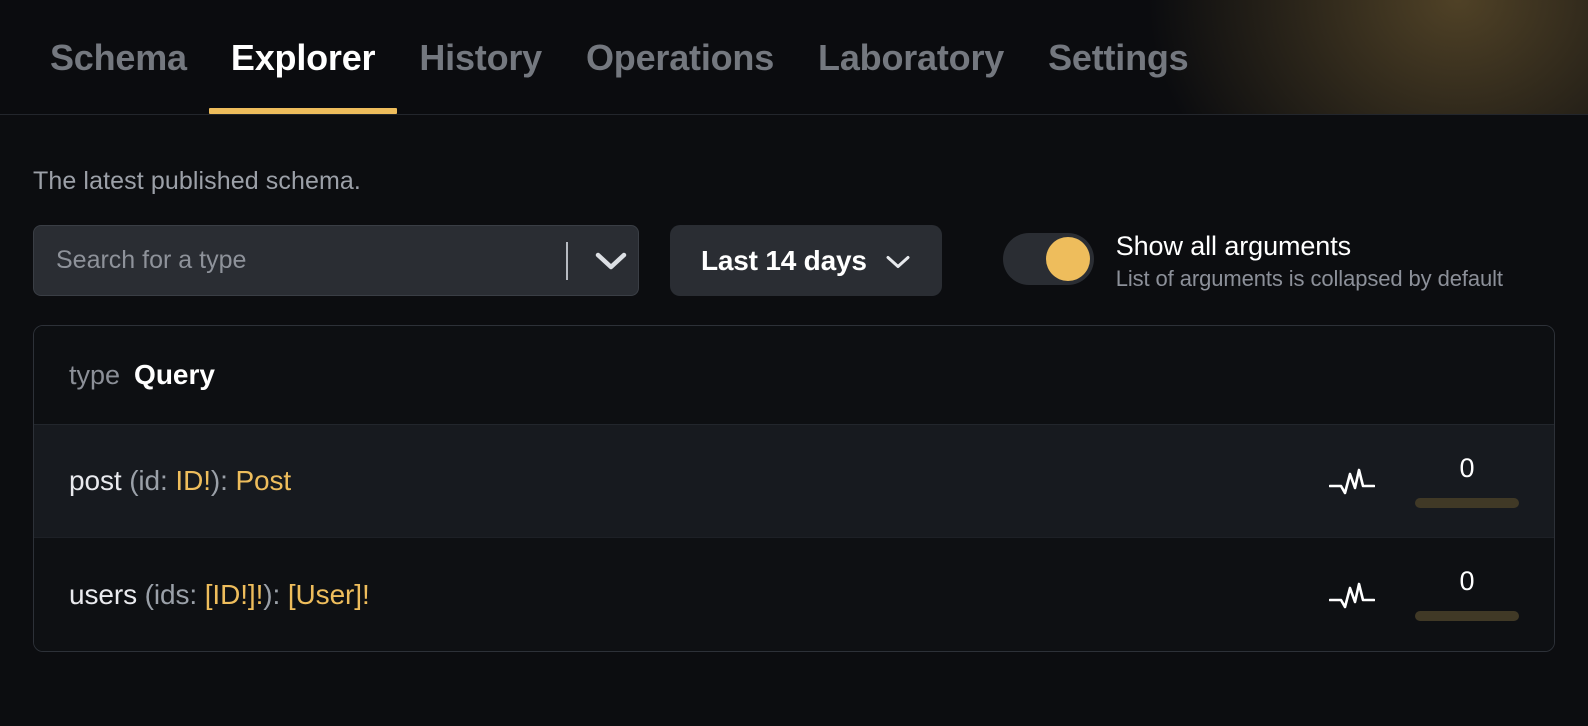  I want to click on show-all-arguments-toggle, so click(1048, 259).